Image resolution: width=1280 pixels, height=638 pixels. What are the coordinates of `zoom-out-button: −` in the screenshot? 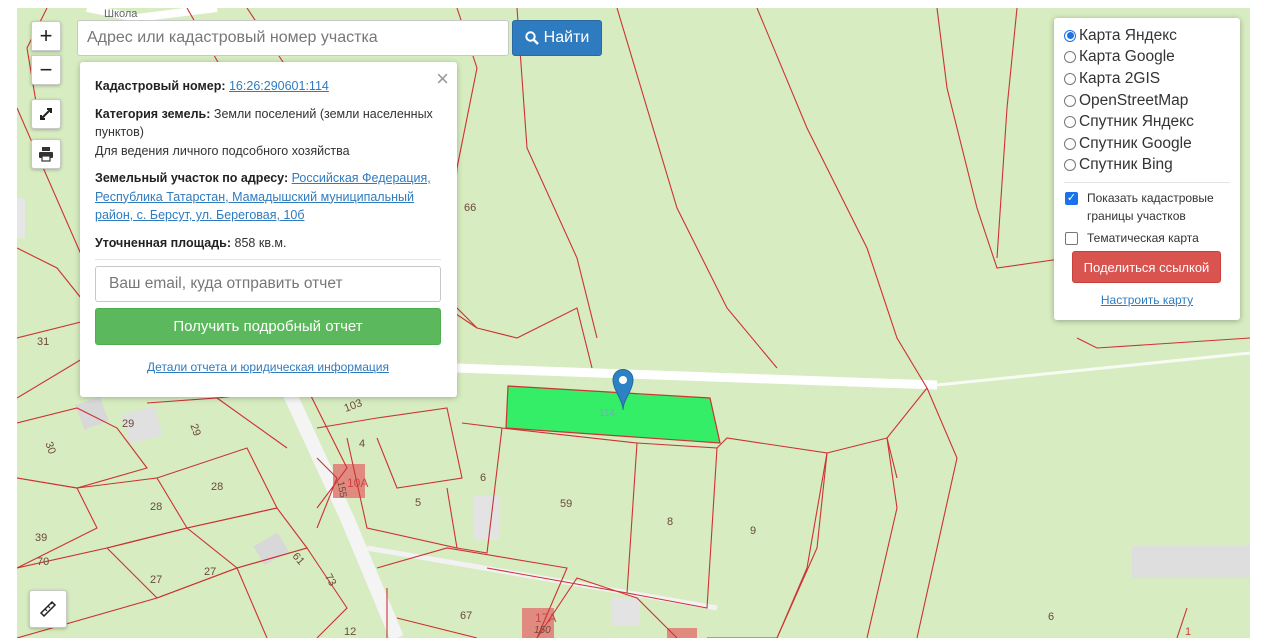 It's located at (46, 70).